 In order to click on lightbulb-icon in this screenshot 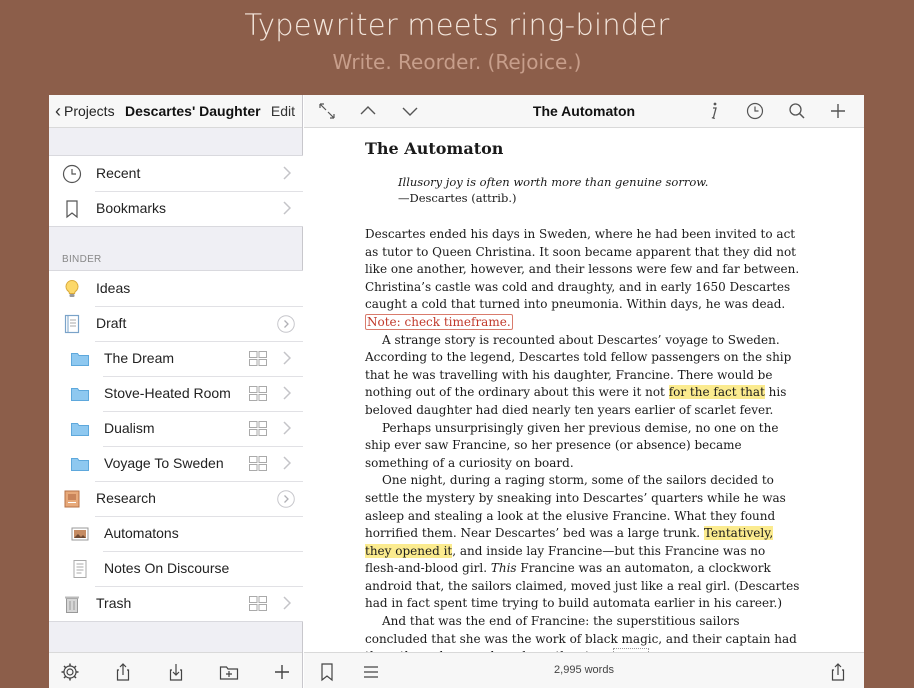, I will do `click(72, 288)`.